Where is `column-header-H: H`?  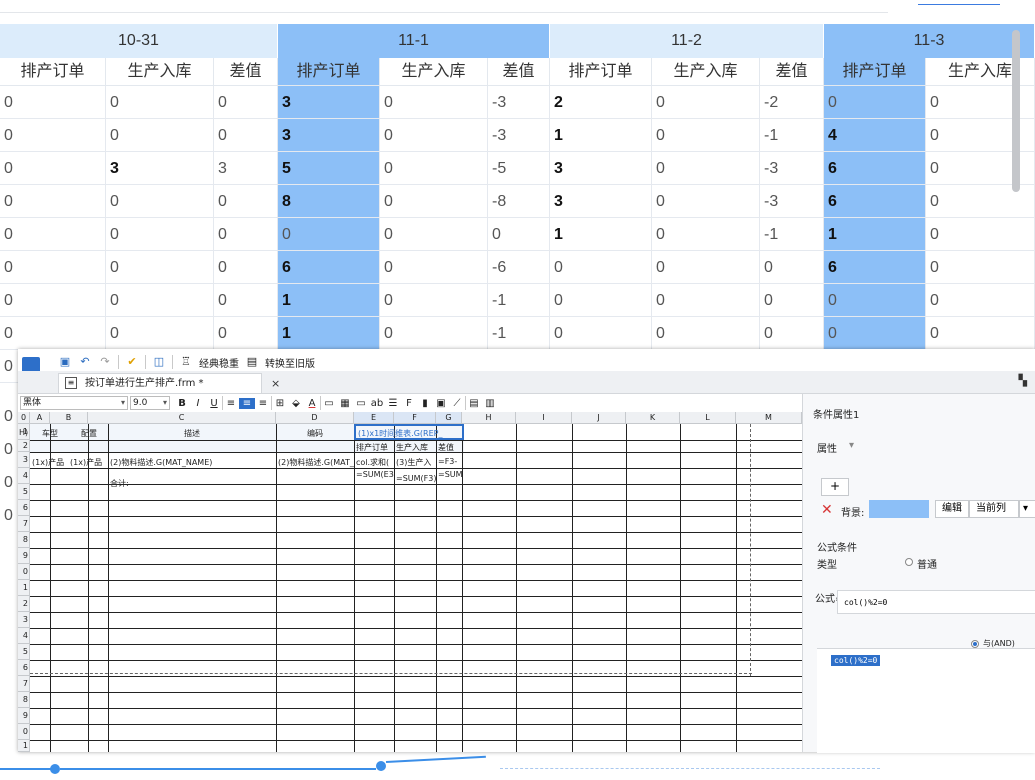 column-header-H: H is located at coordinates (489, 418).